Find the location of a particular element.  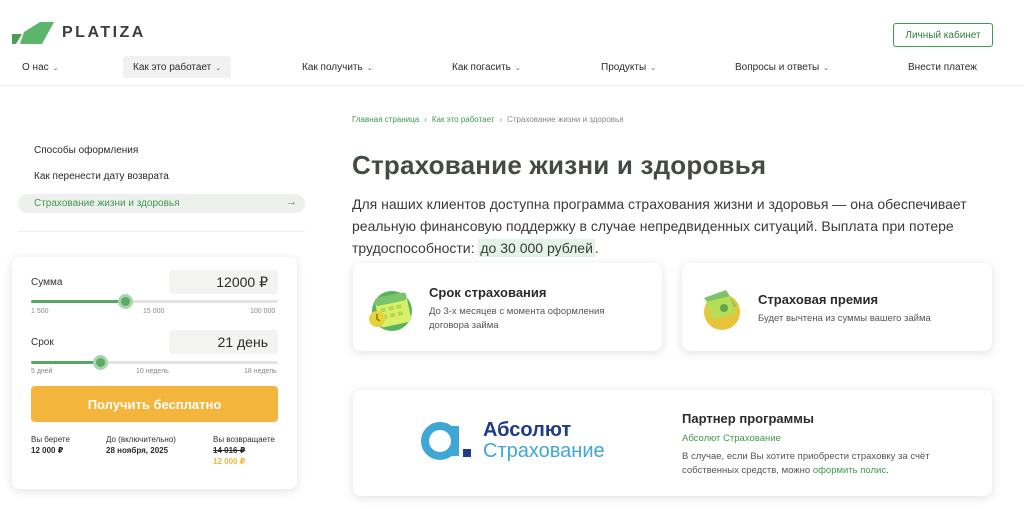

term-tick-mid: 10 недель is located at coordinates (152, 371).